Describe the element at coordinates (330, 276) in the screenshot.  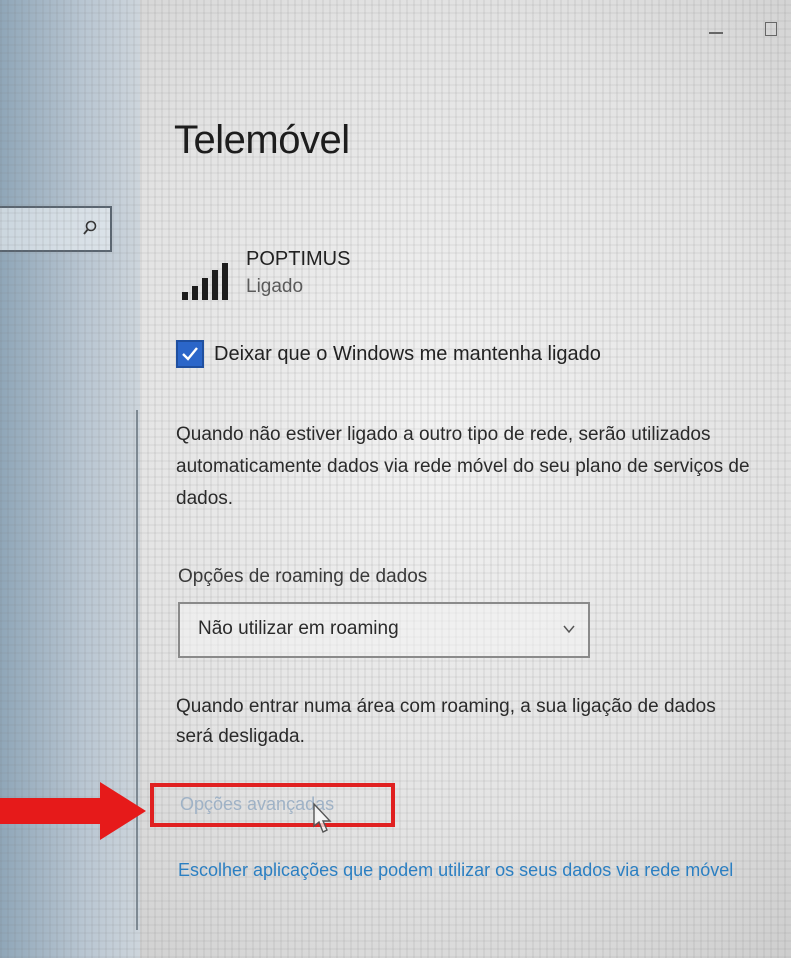
I see `network-item: POPTIMUS Ligado` at that location.